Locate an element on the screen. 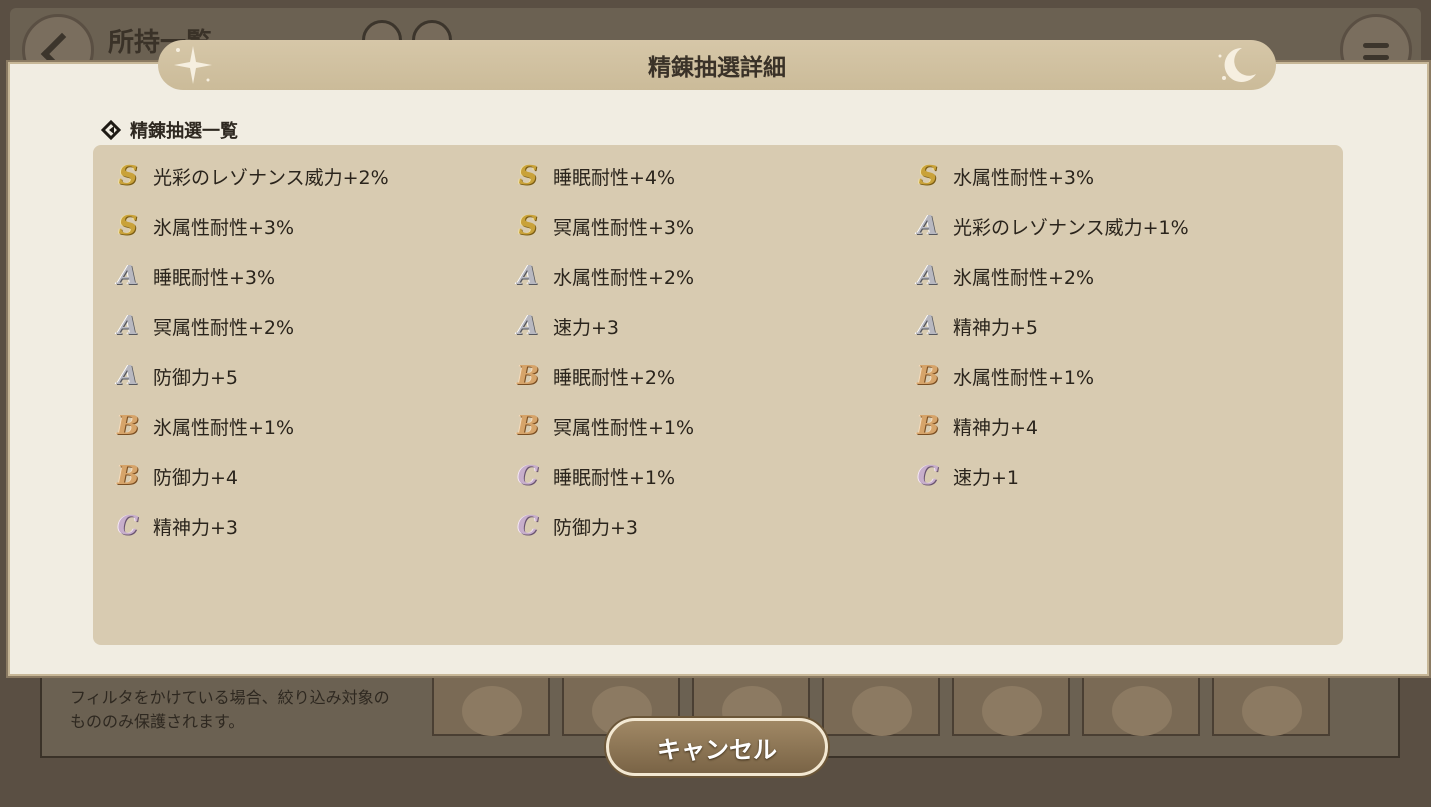 The width and height of the screenshot is (1431, 807). refine-entry-label: 冥属性耐性+3% is located at coordinates (624, 227).